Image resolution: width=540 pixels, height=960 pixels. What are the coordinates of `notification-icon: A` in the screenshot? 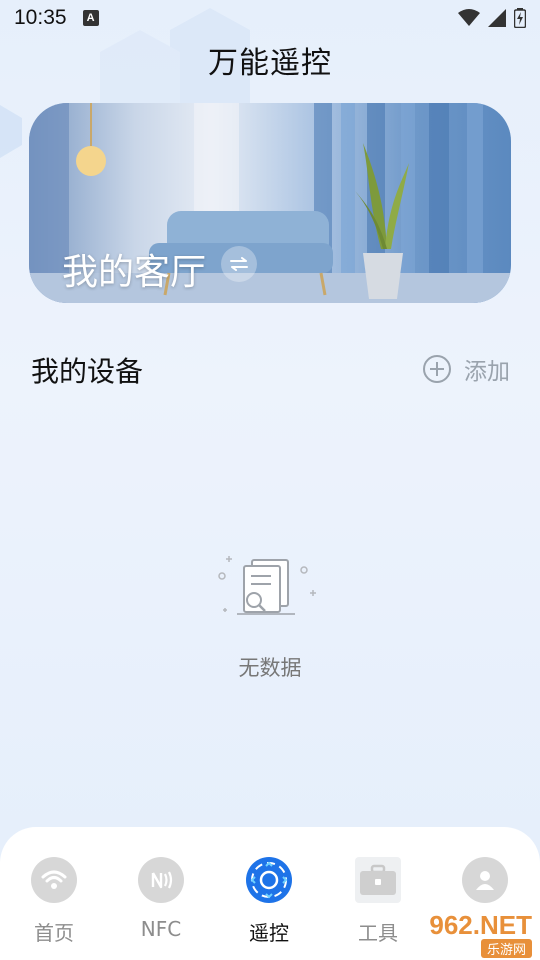 It's located at (90, 18).